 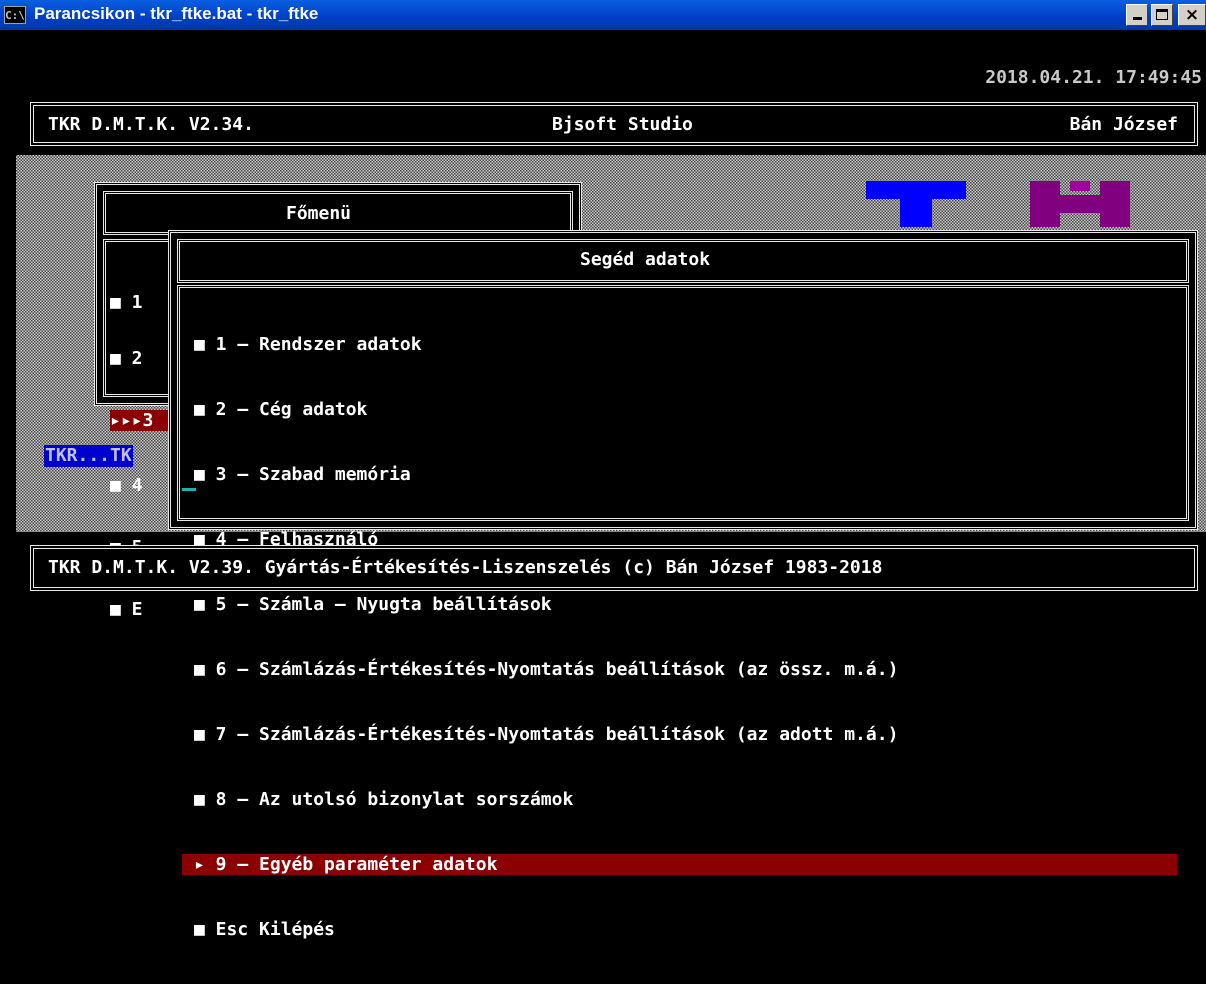 I want to click on header-studio: Bjsoft Studio, so click(x=622, y=124).